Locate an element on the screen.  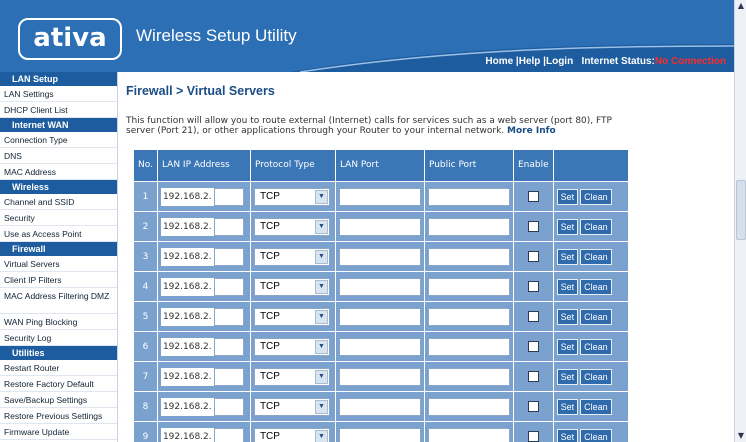
scrollbar-thumb is located at coordinates (741, 210).